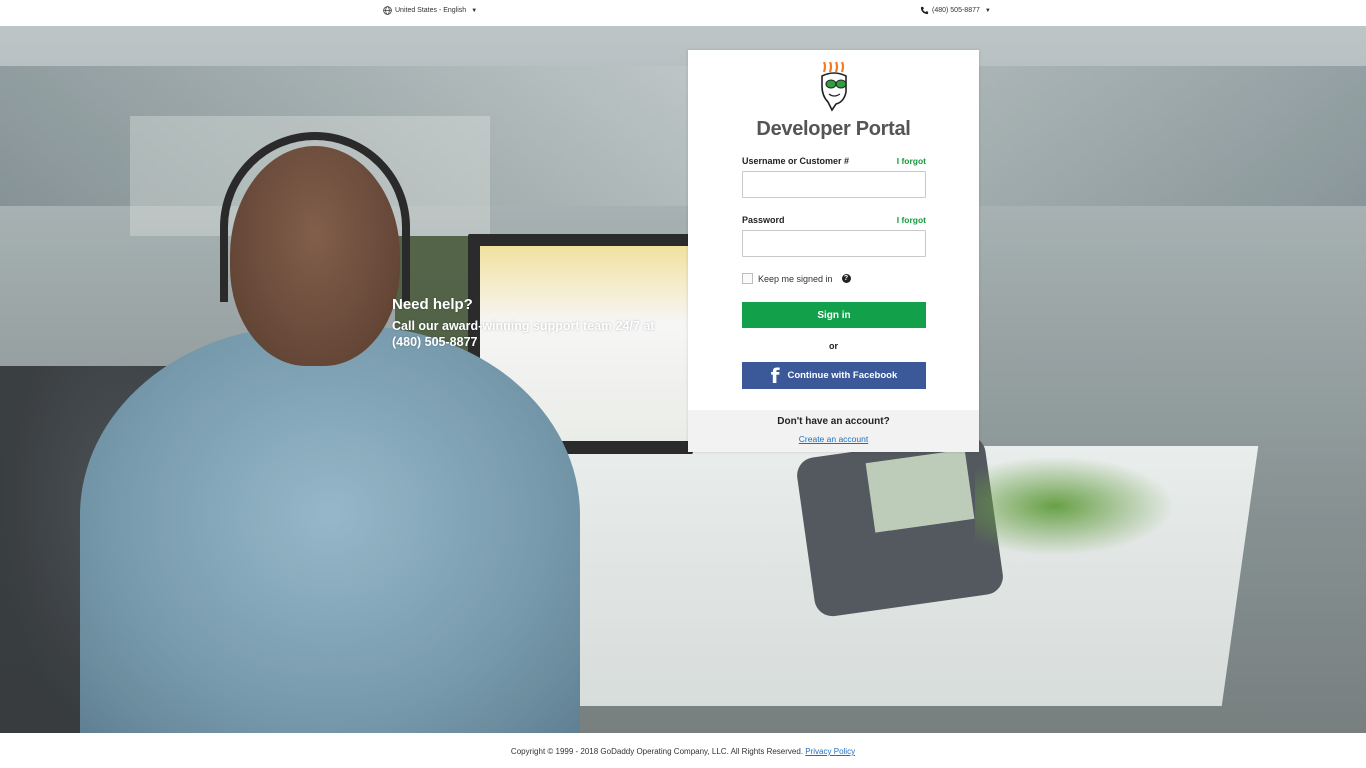  I want to click on phone-selector: (480) 505-8877 ▼, so click(955, 10).